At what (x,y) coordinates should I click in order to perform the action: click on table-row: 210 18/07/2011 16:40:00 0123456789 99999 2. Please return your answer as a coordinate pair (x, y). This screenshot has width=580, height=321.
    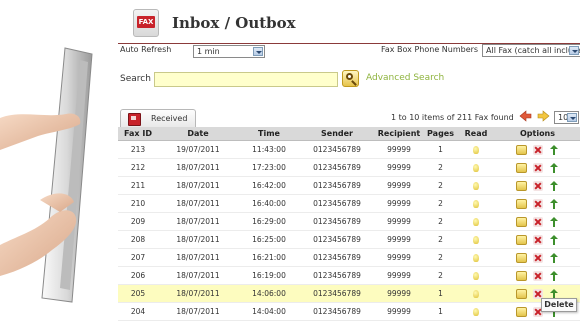
    Looking at the image, I should click on (349, 203).